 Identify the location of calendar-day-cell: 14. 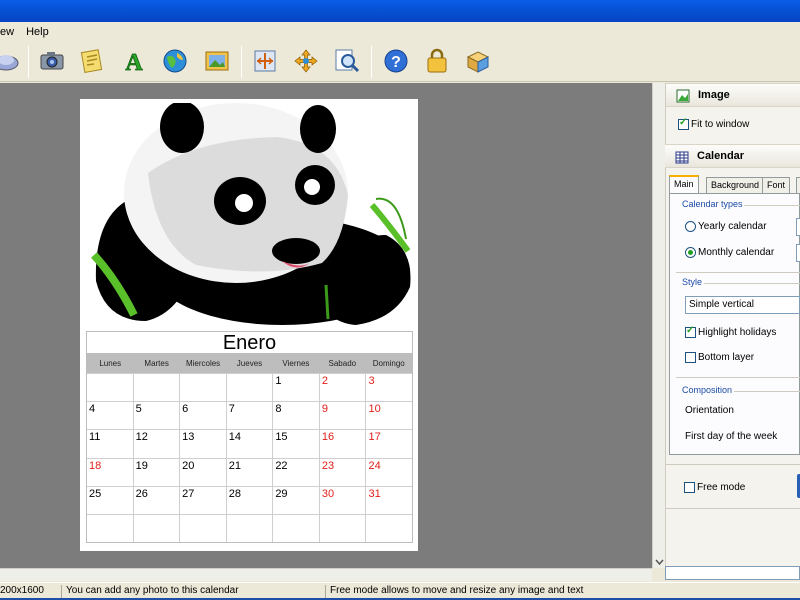
(249, 444).